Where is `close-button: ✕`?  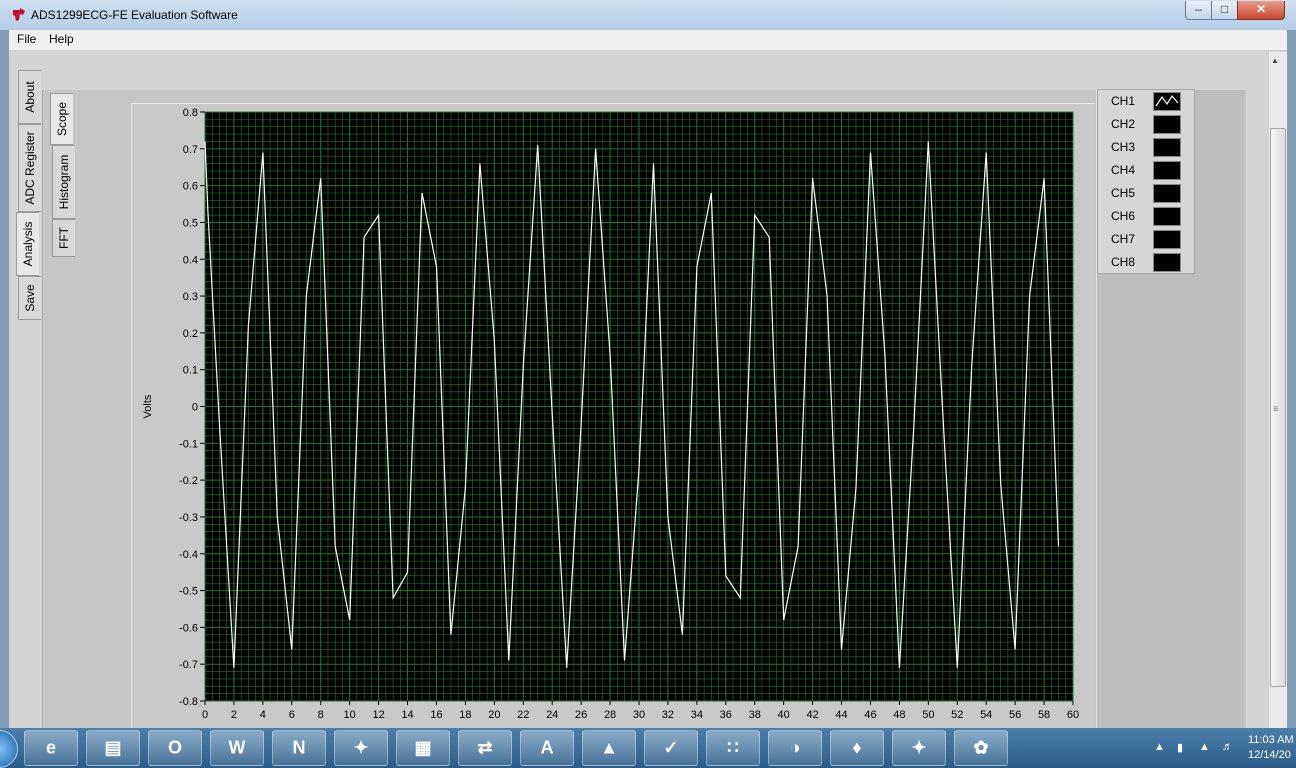
close-button: ✕ is located at coordinates (1261, 10).